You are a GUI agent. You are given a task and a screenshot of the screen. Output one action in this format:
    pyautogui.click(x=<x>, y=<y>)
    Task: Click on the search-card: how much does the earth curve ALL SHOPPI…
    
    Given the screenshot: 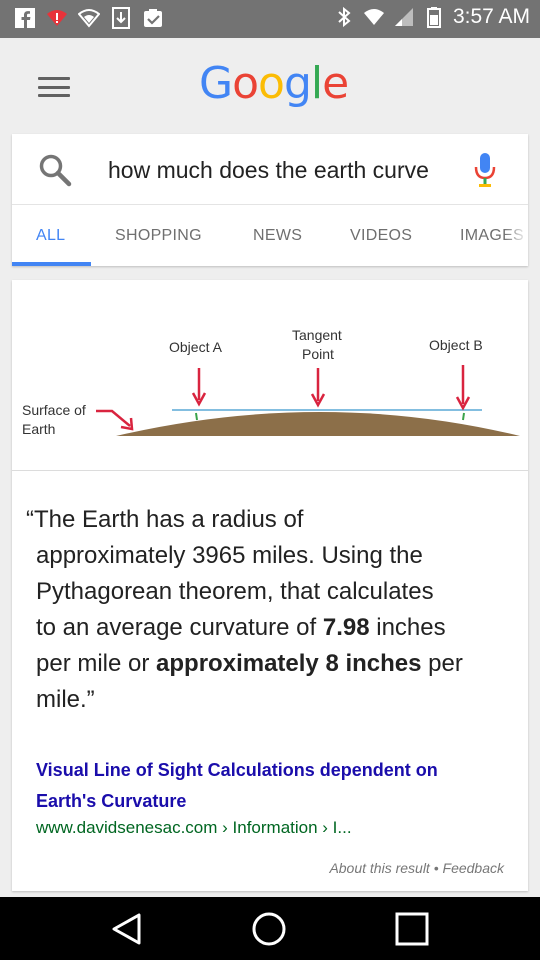 What is the action you would take?
    pyautogui.click(x=270, y=200)
    